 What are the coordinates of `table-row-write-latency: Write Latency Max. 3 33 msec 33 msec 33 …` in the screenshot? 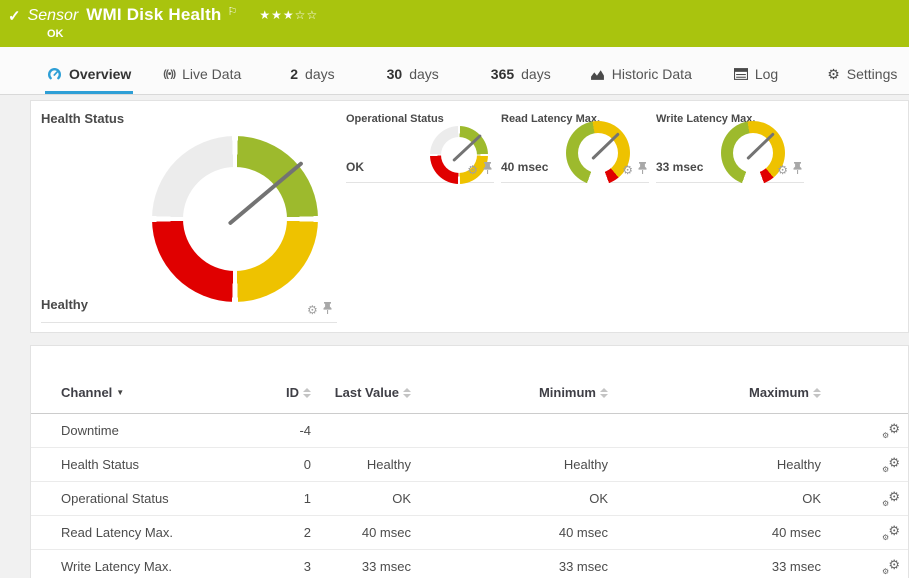 It's located at (469, 564).